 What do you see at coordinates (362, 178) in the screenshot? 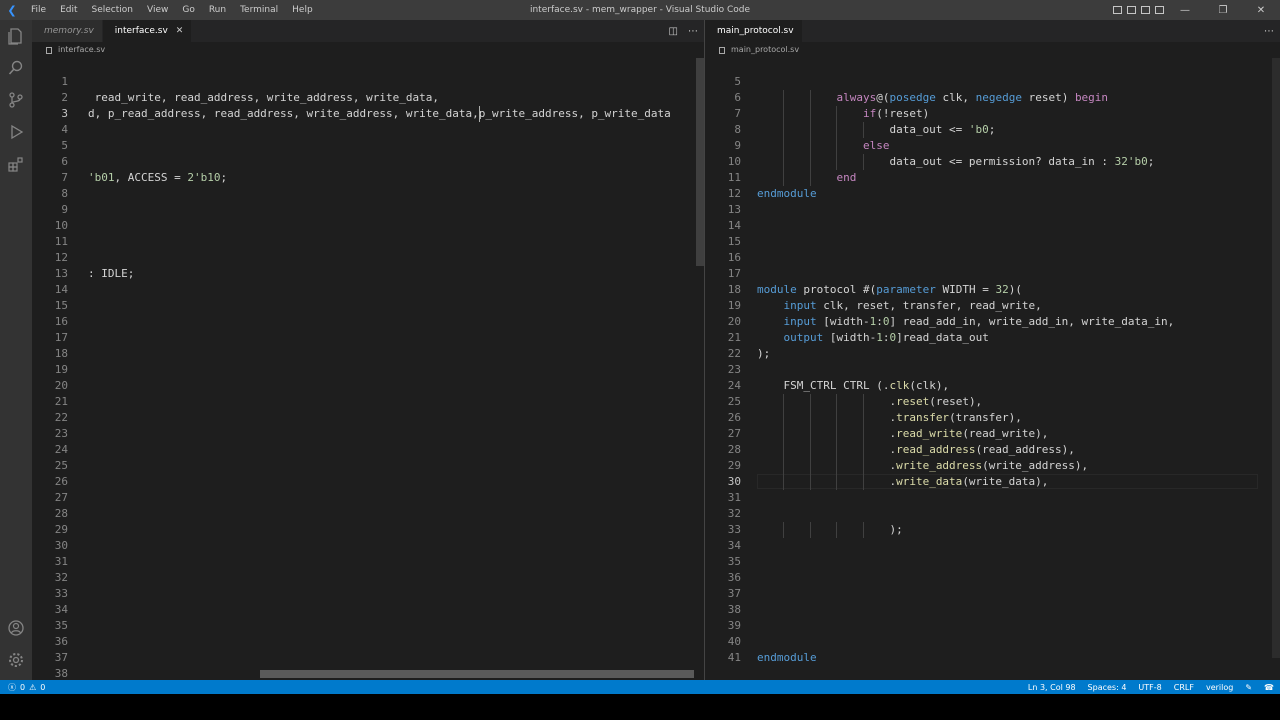
I see `code-line: 7 'b01, ACCESS = 2'b10;` at bounding box center [362, 178].